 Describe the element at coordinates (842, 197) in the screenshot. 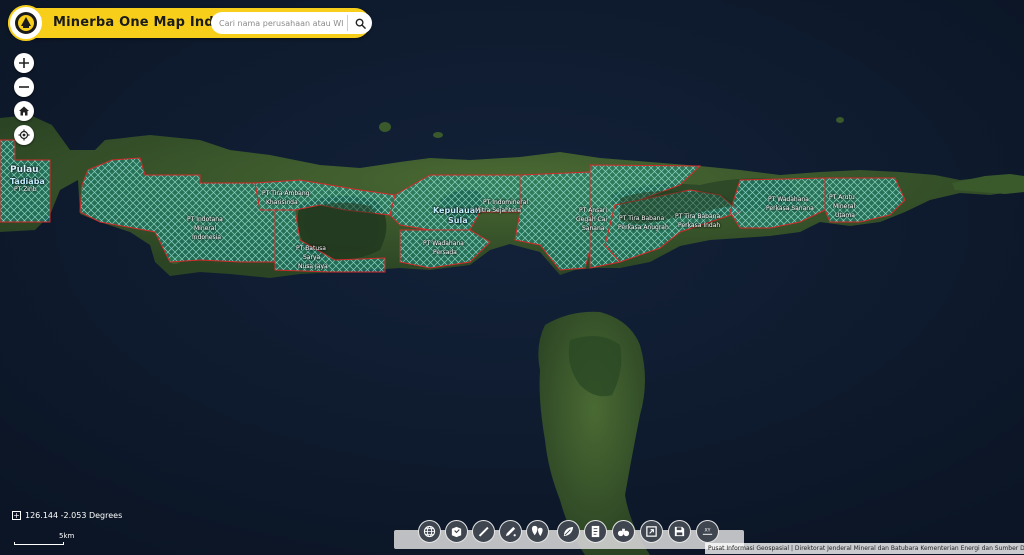

I see `map-label-arutu-1: PT Arutu` at that location.